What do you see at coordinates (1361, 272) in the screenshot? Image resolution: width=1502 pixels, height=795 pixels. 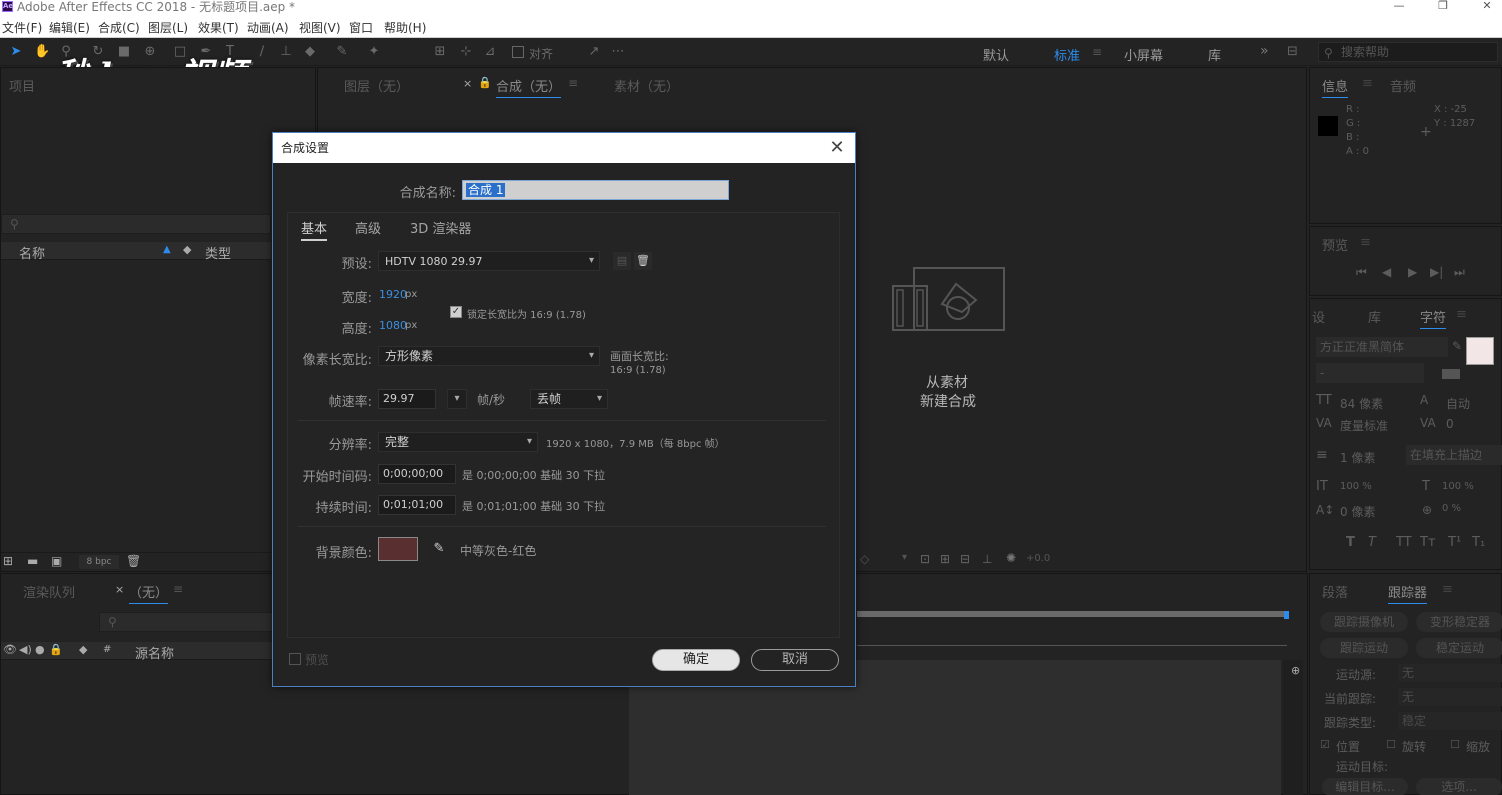 I see `first-frame-icon: ⏮` at bounding box center [1361, 272].